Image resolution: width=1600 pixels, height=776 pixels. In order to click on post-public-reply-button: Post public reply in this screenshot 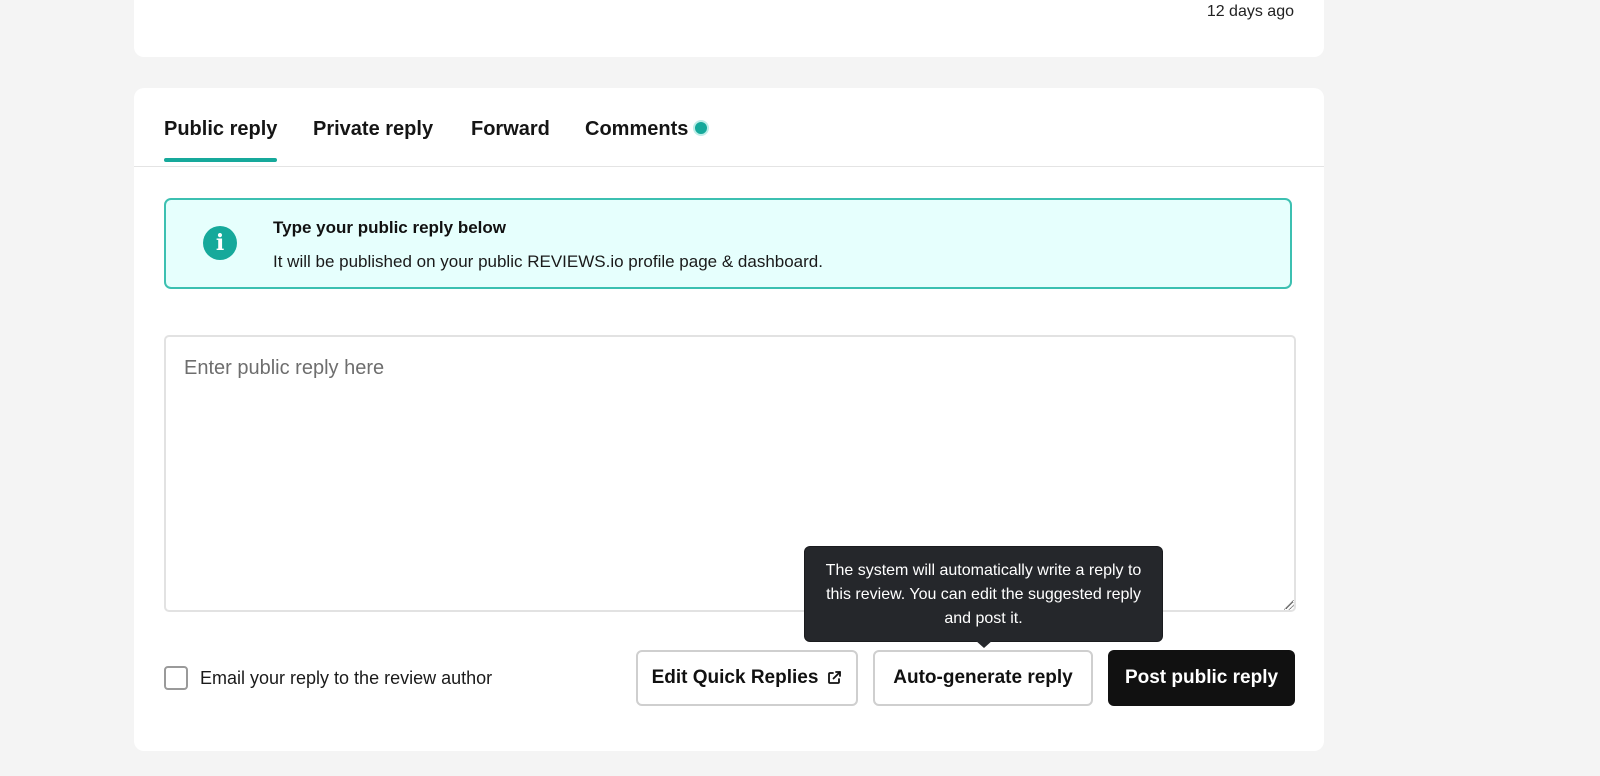, I will do `click(1201, 678)`.